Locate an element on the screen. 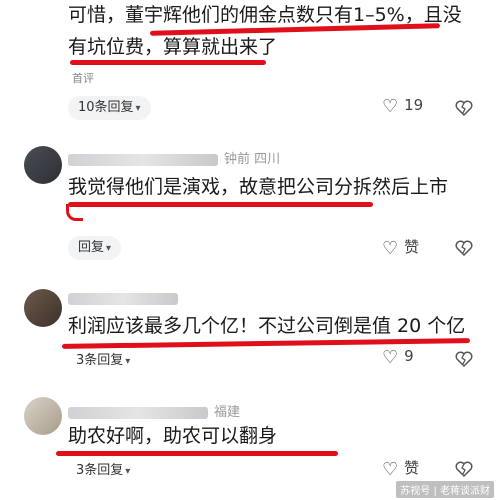  comment-meta: 钟前 四川 is located at coordinates (174, 157).